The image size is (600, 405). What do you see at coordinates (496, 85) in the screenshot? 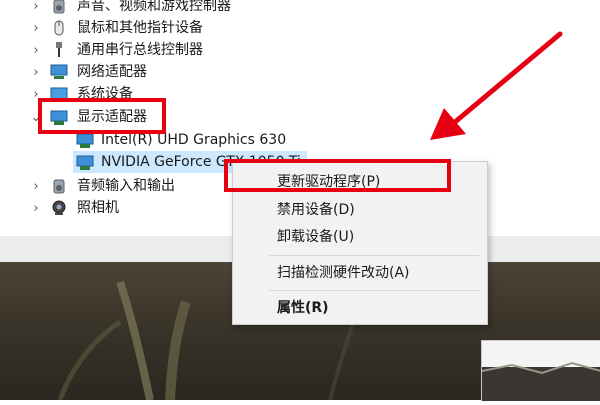
I see `annotation-arrow-icon` at bounding box center [496, 85].